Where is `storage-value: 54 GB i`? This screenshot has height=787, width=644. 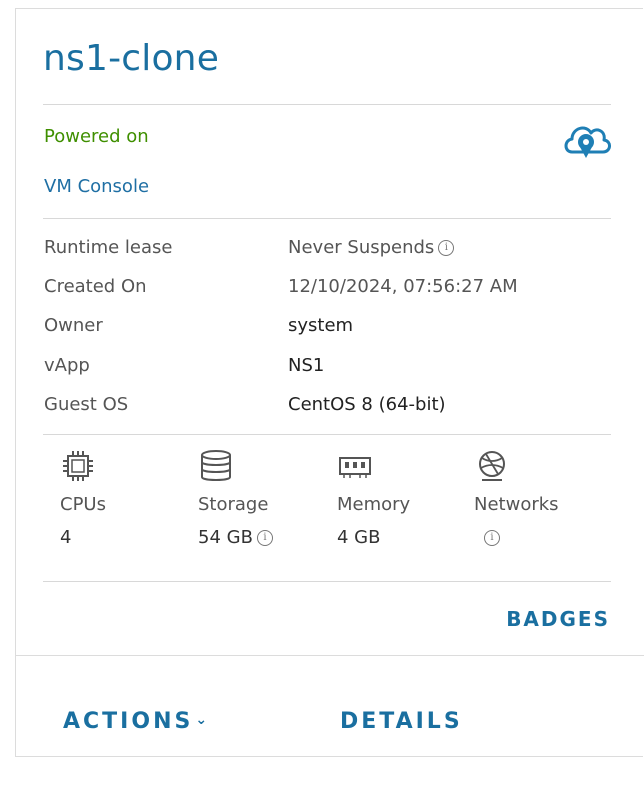 storage-value: 54 GB i is located at coordinates (235, 537).